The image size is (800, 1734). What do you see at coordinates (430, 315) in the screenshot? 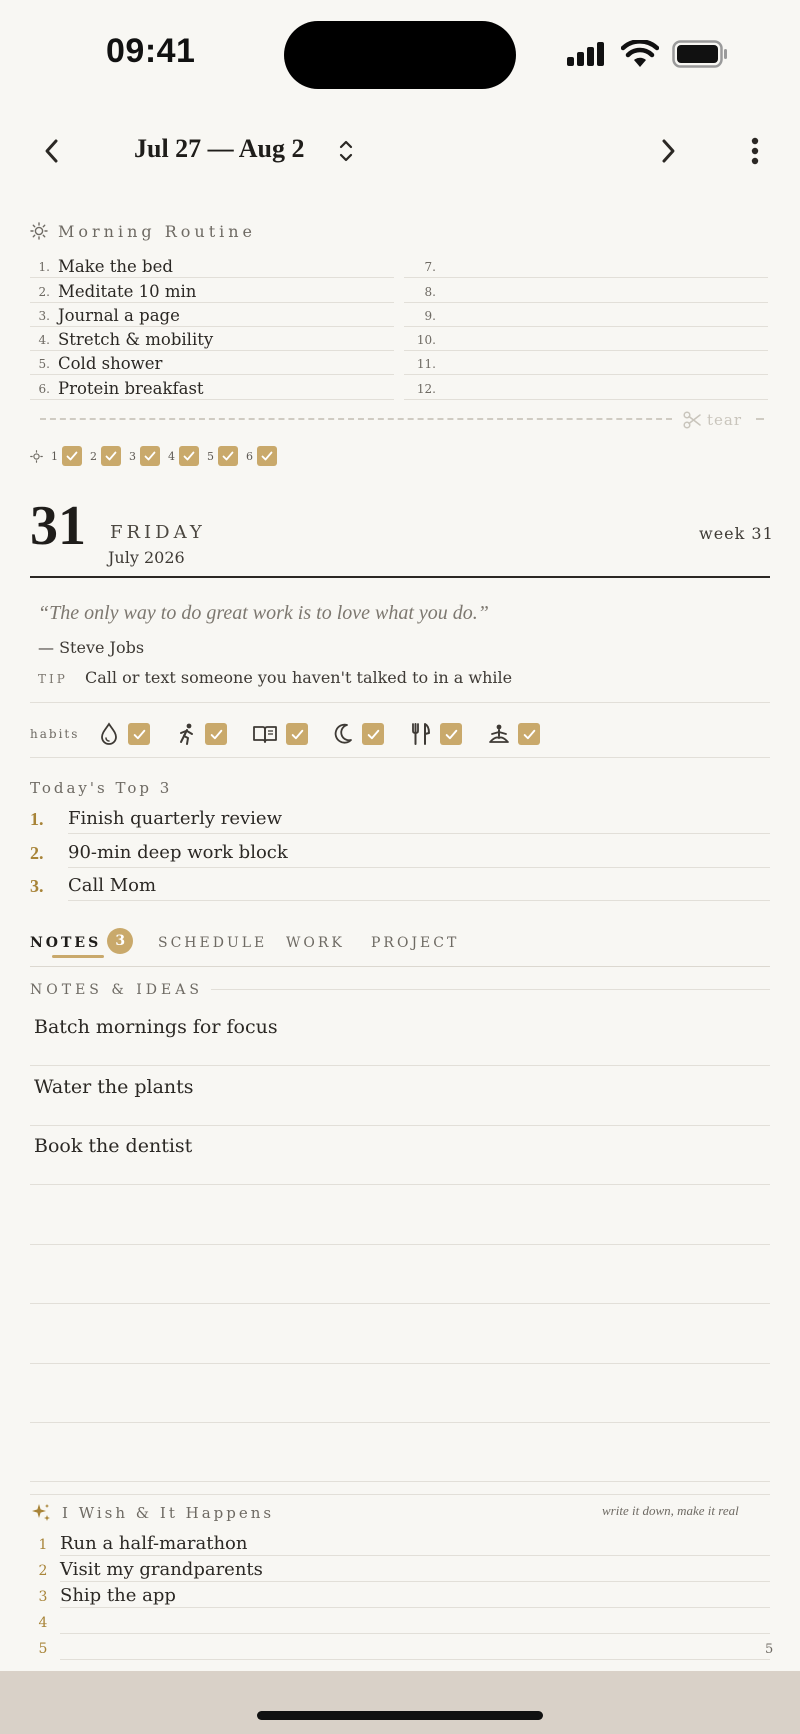
I see `routine-item-number: 9.` at bounding box center [430, 315].